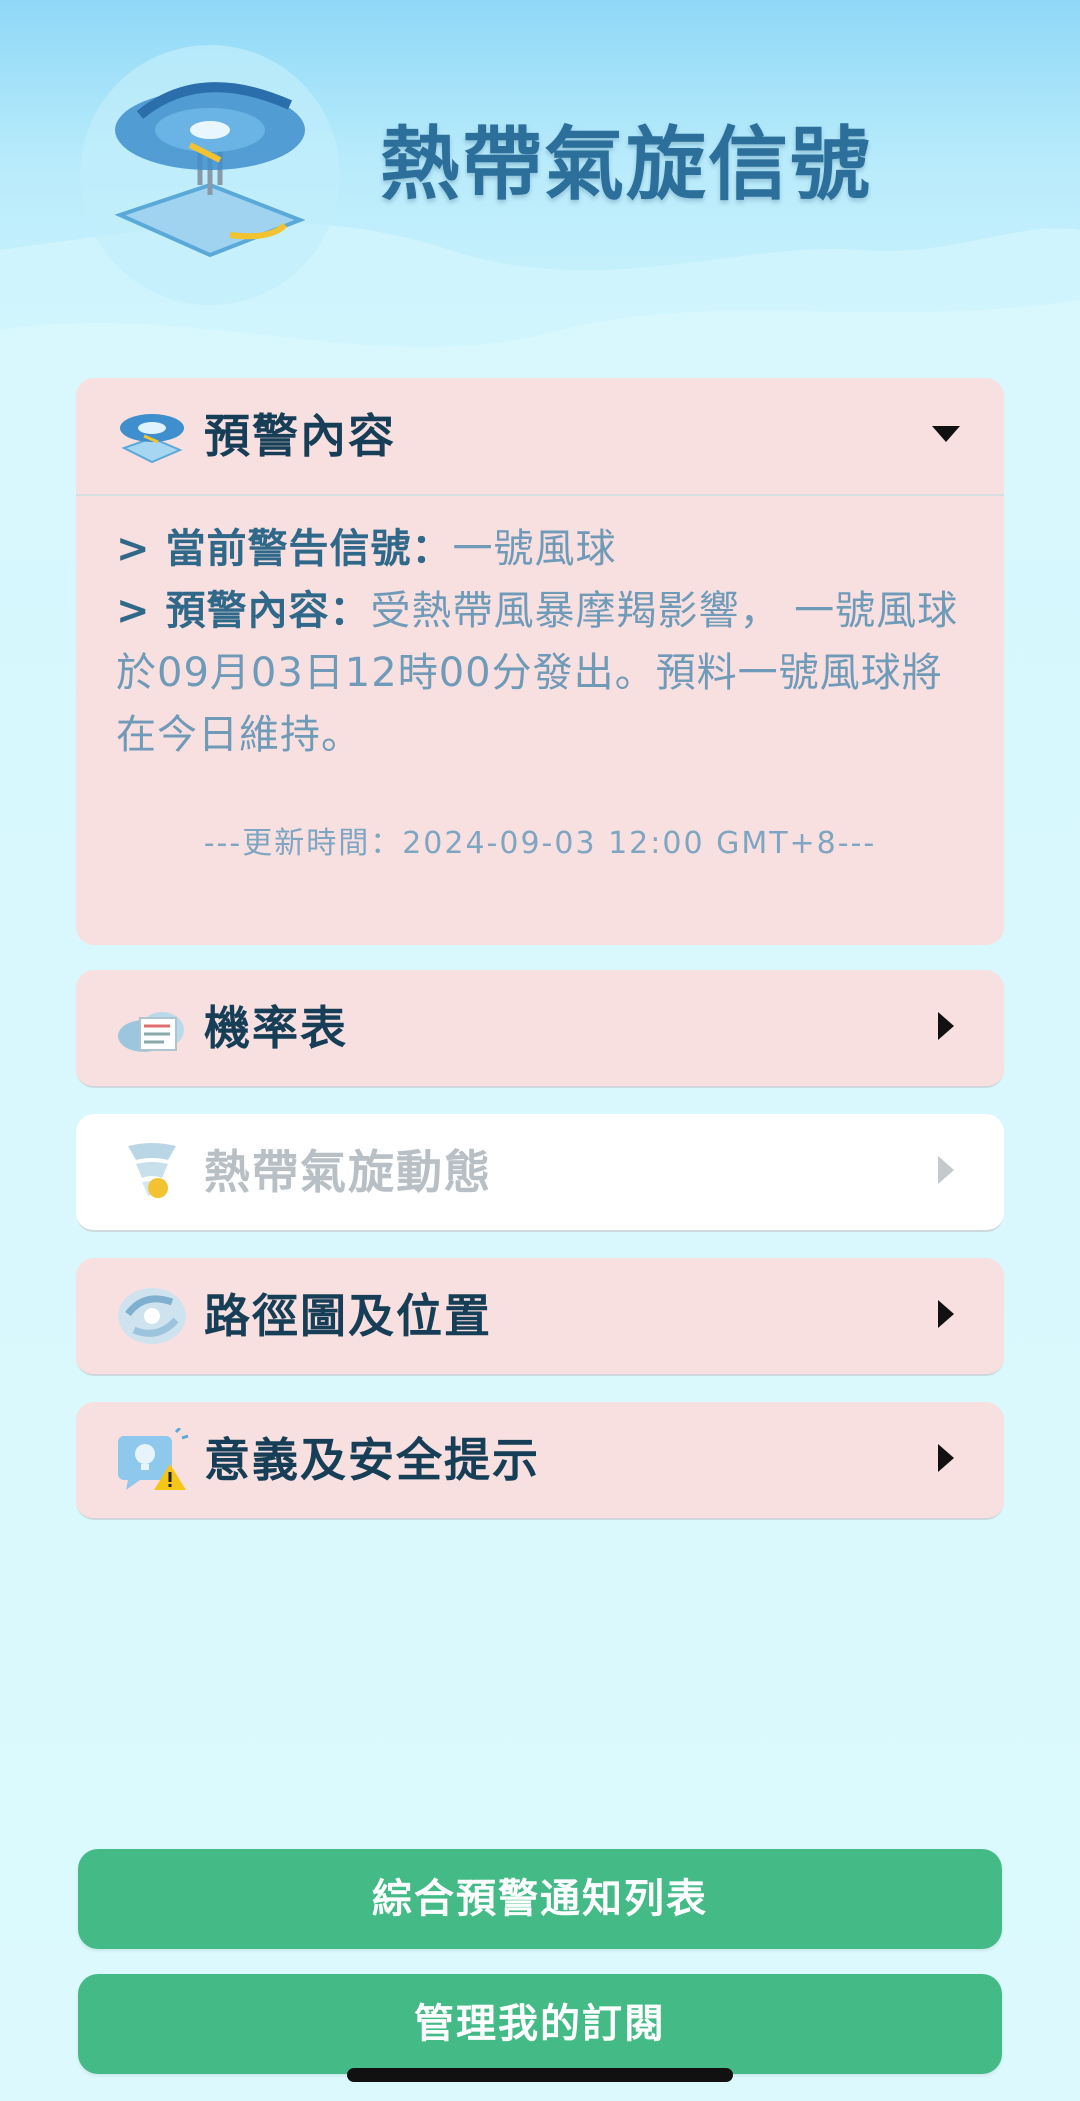 The height and width of the screenshot is (2101, 1080). I want to click on warning-card-title: 預警內容, so click(300, 436).